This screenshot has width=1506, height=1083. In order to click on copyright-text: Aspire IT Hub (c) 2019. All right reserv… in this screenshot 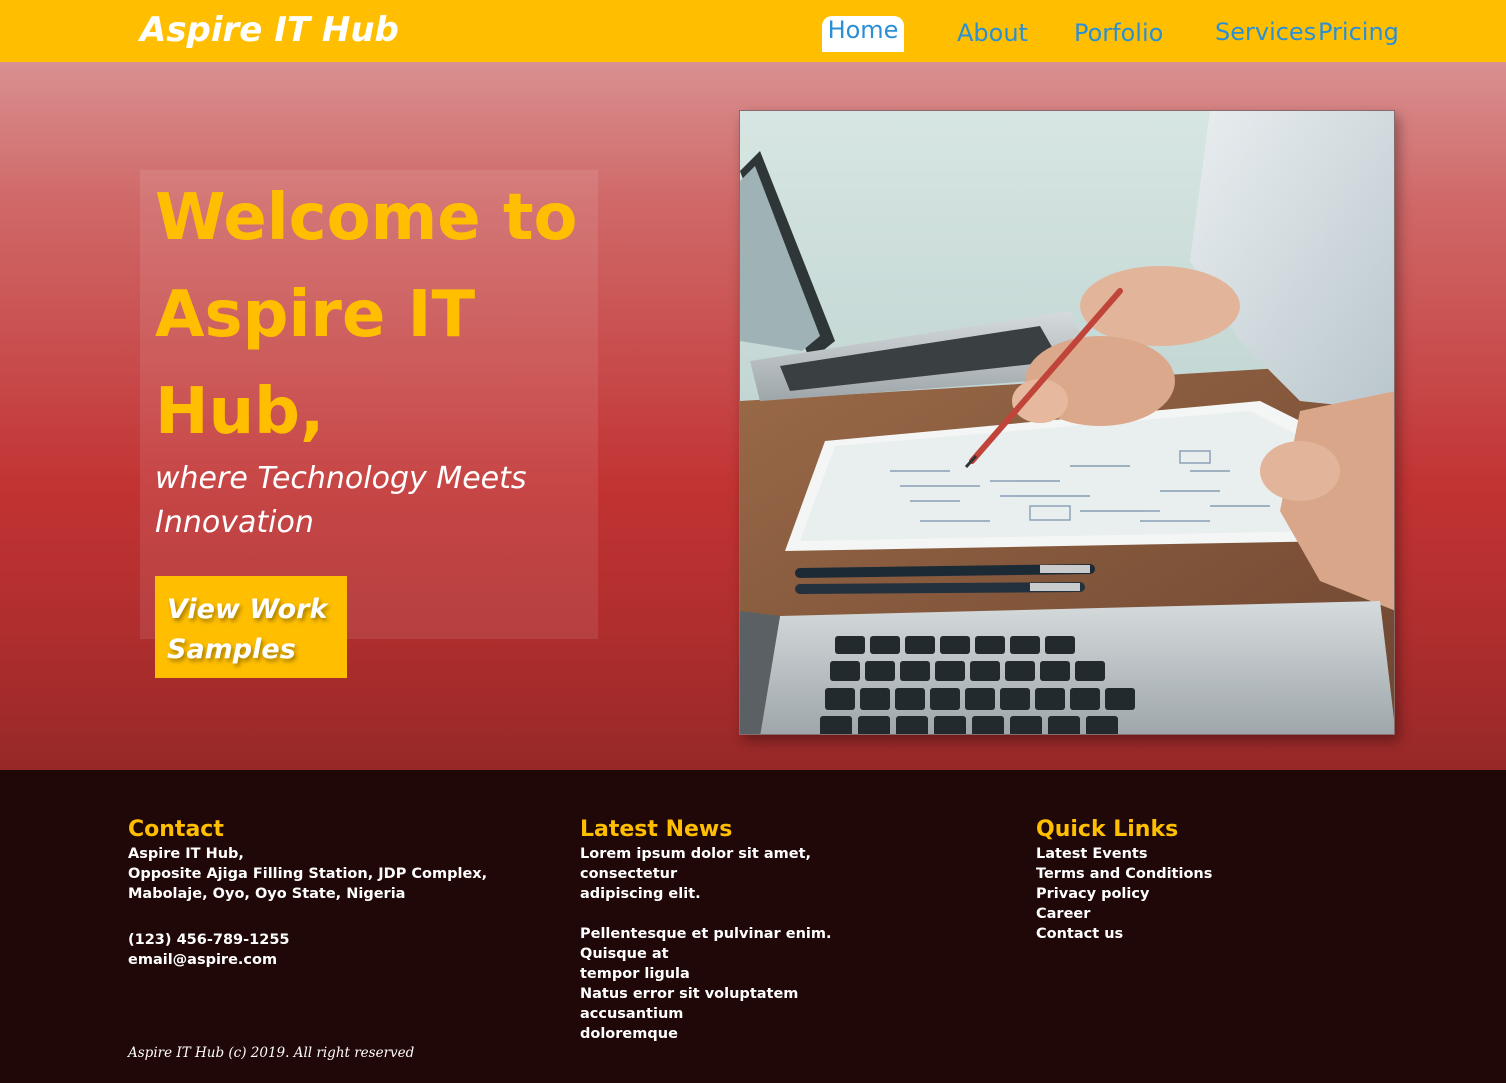, I will do `click(271, 1053)`.